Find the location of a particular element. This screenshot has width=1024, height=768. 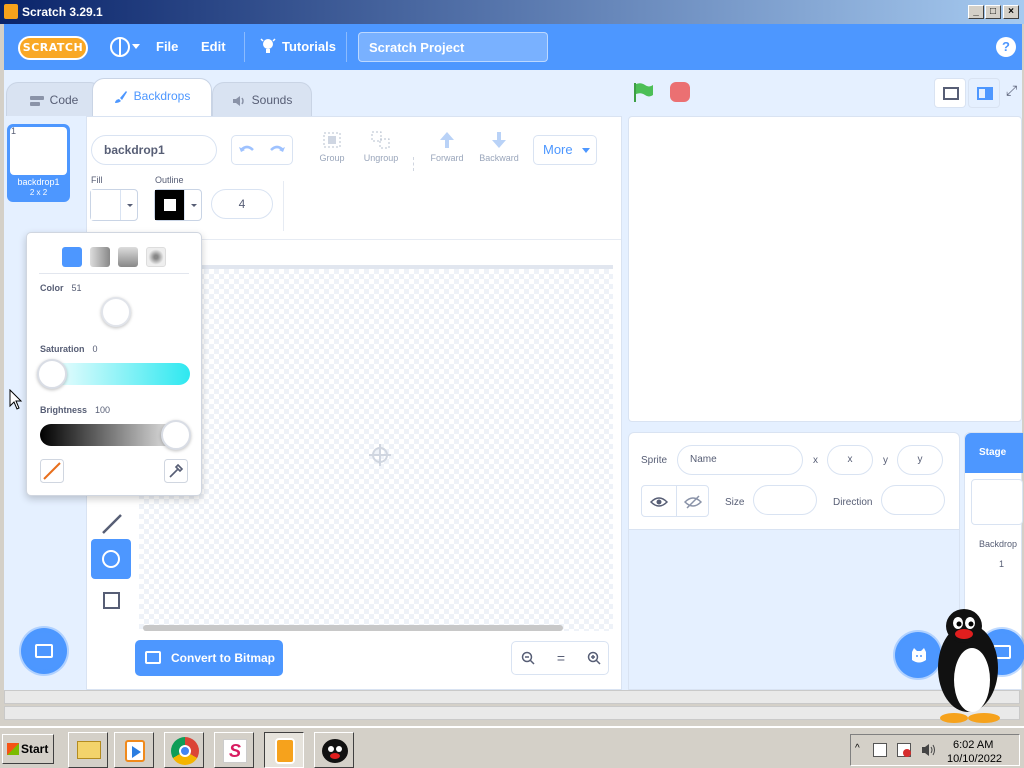

outline-width-input: 4 is located at coordinates (242, 204).